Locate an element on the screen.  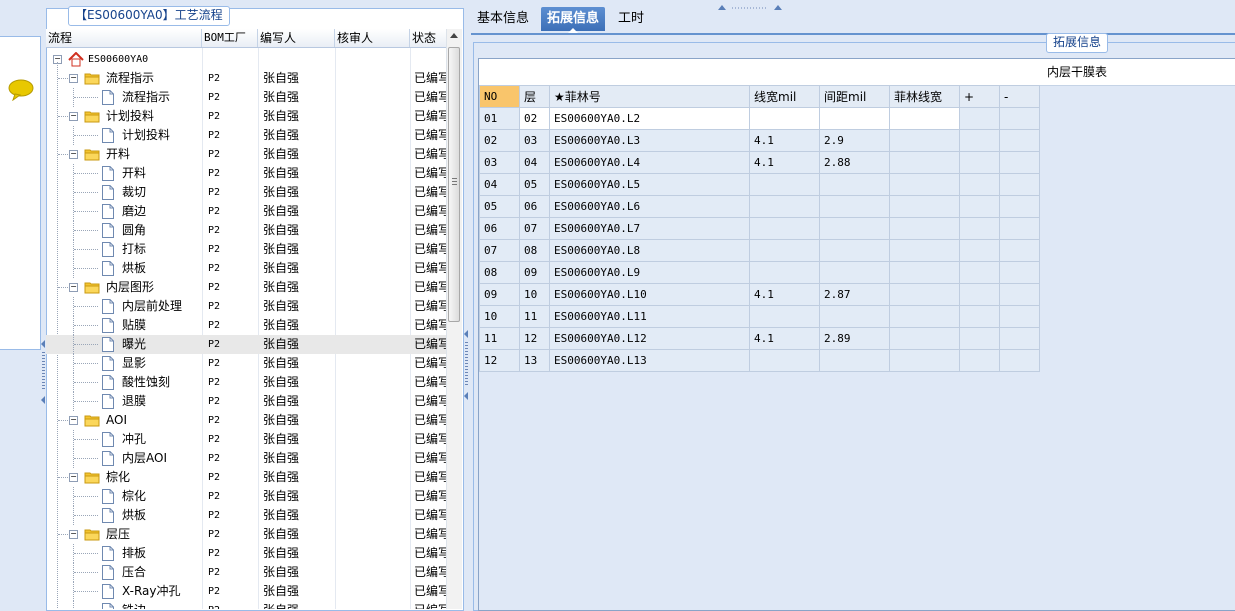
column-header-film-line-width: 菲林线宽 is located at coordinates (924, 96).